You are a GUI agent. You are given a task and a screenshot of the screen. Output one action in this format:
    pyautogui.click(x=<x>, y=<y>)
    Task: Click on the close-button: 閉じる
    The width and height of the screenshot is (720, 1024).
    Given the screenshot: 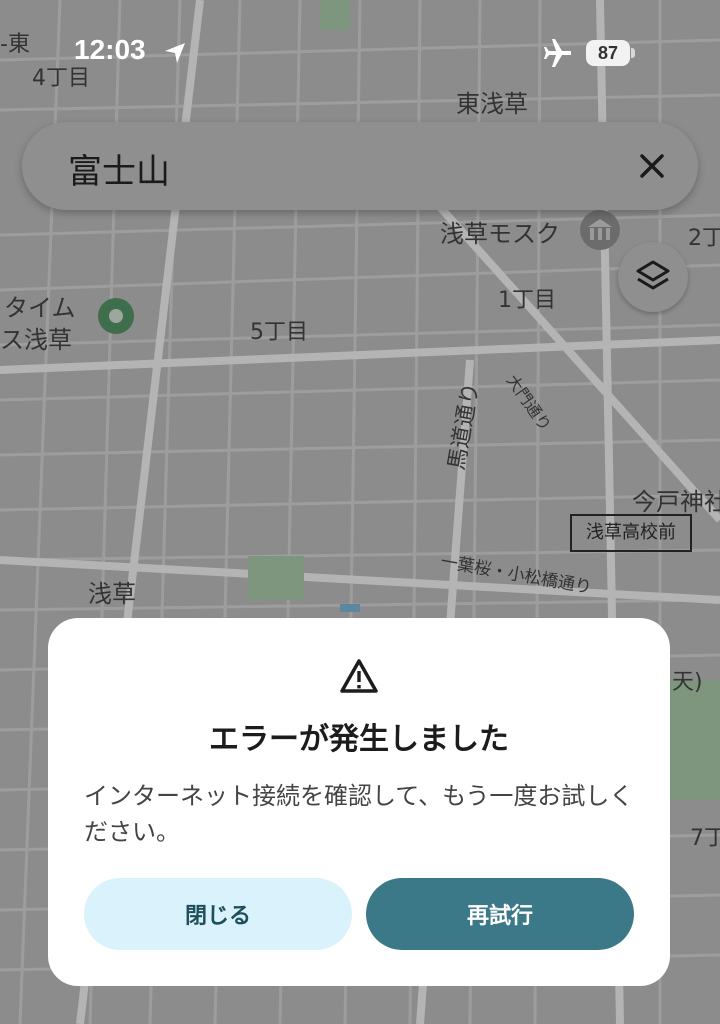 What is the action you would take?
    pyautogui.click(x=218, y=914)
    